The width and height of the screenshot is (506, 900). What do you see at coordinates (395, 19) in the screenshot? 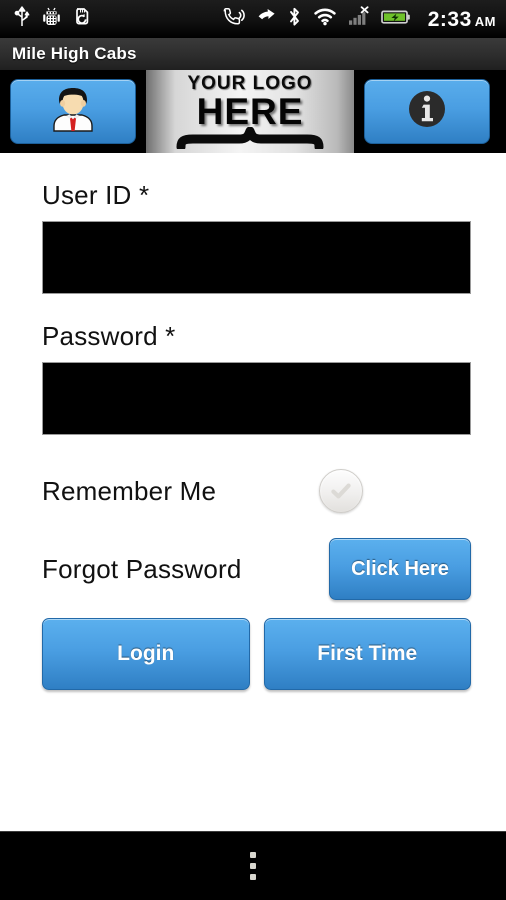
I see `battery-charging-icon` at bounding box center [395, 19].